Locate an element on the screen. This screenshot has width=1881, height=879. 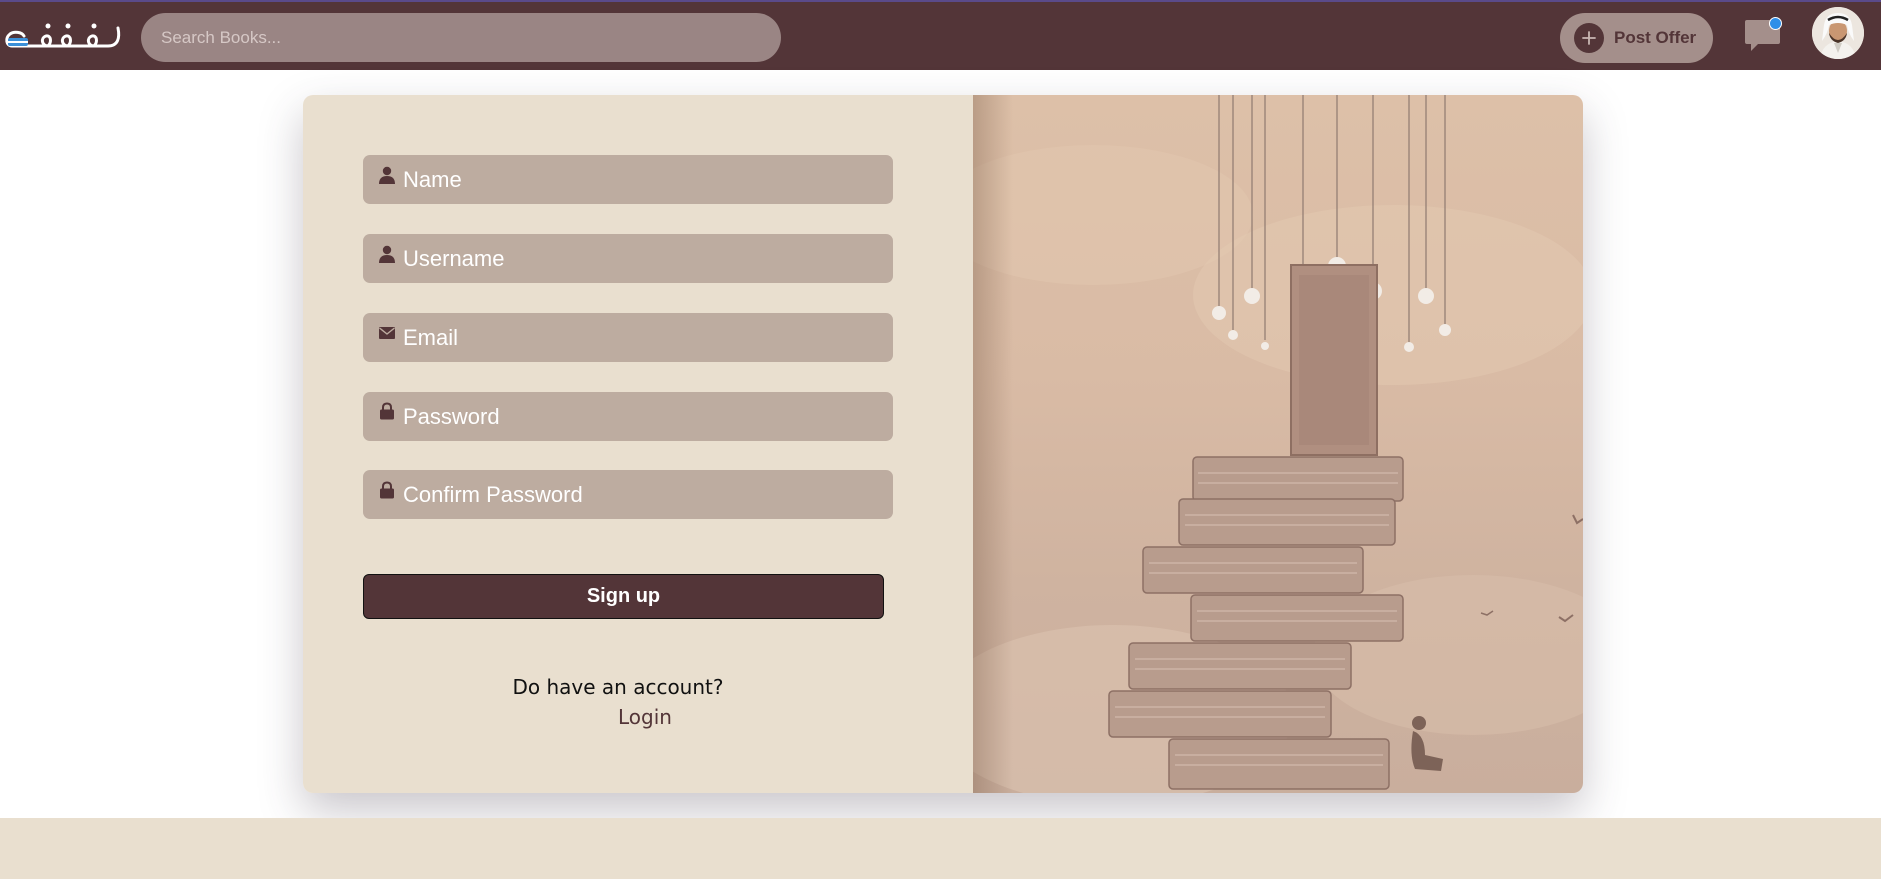
footer is located at coordinates (940, 848).